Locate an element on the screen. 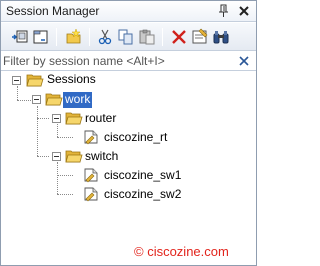 The width and height of the screenshot is (320, 266). filter-bar is located at coordinates (128, 61).